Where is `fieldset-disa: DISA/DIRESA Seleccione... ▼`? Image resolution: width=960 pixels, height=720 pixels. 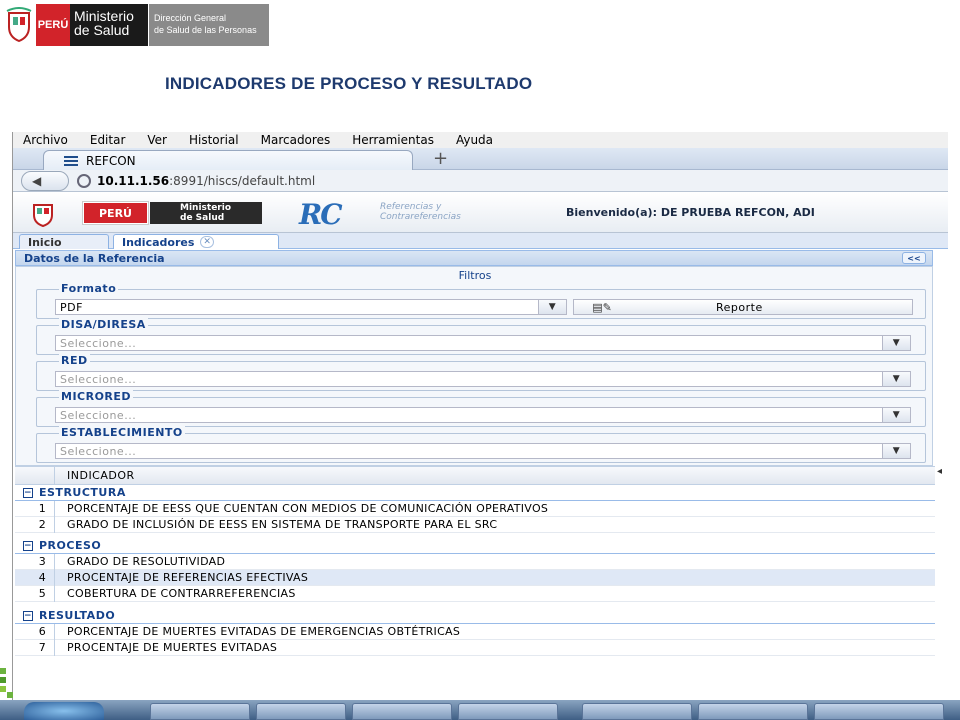 fieldset-disa: DISA/DIRESA Seleccione... ▼ is located at coordinates (481, 336).